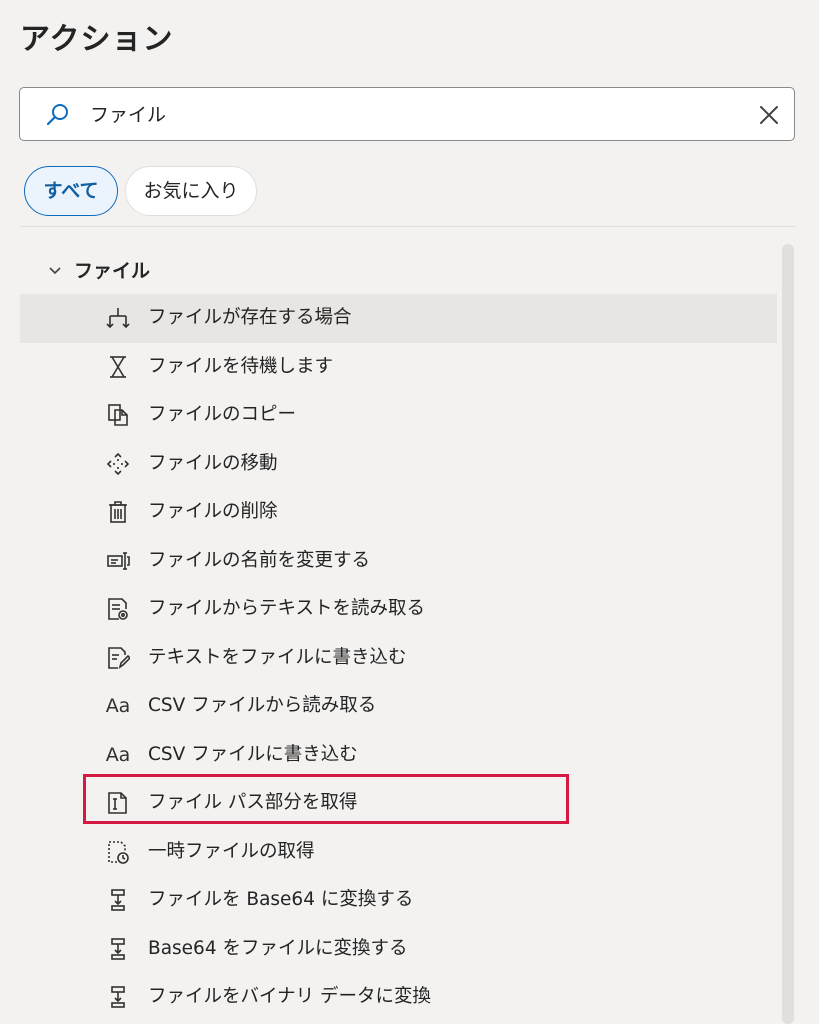 This screenshot has width=819, height=1024. Describe the element at coordinates (398, 706) in the screenshot. I see `action-item-read-csv: Aa CSV ファイルから読み取る` at that location.